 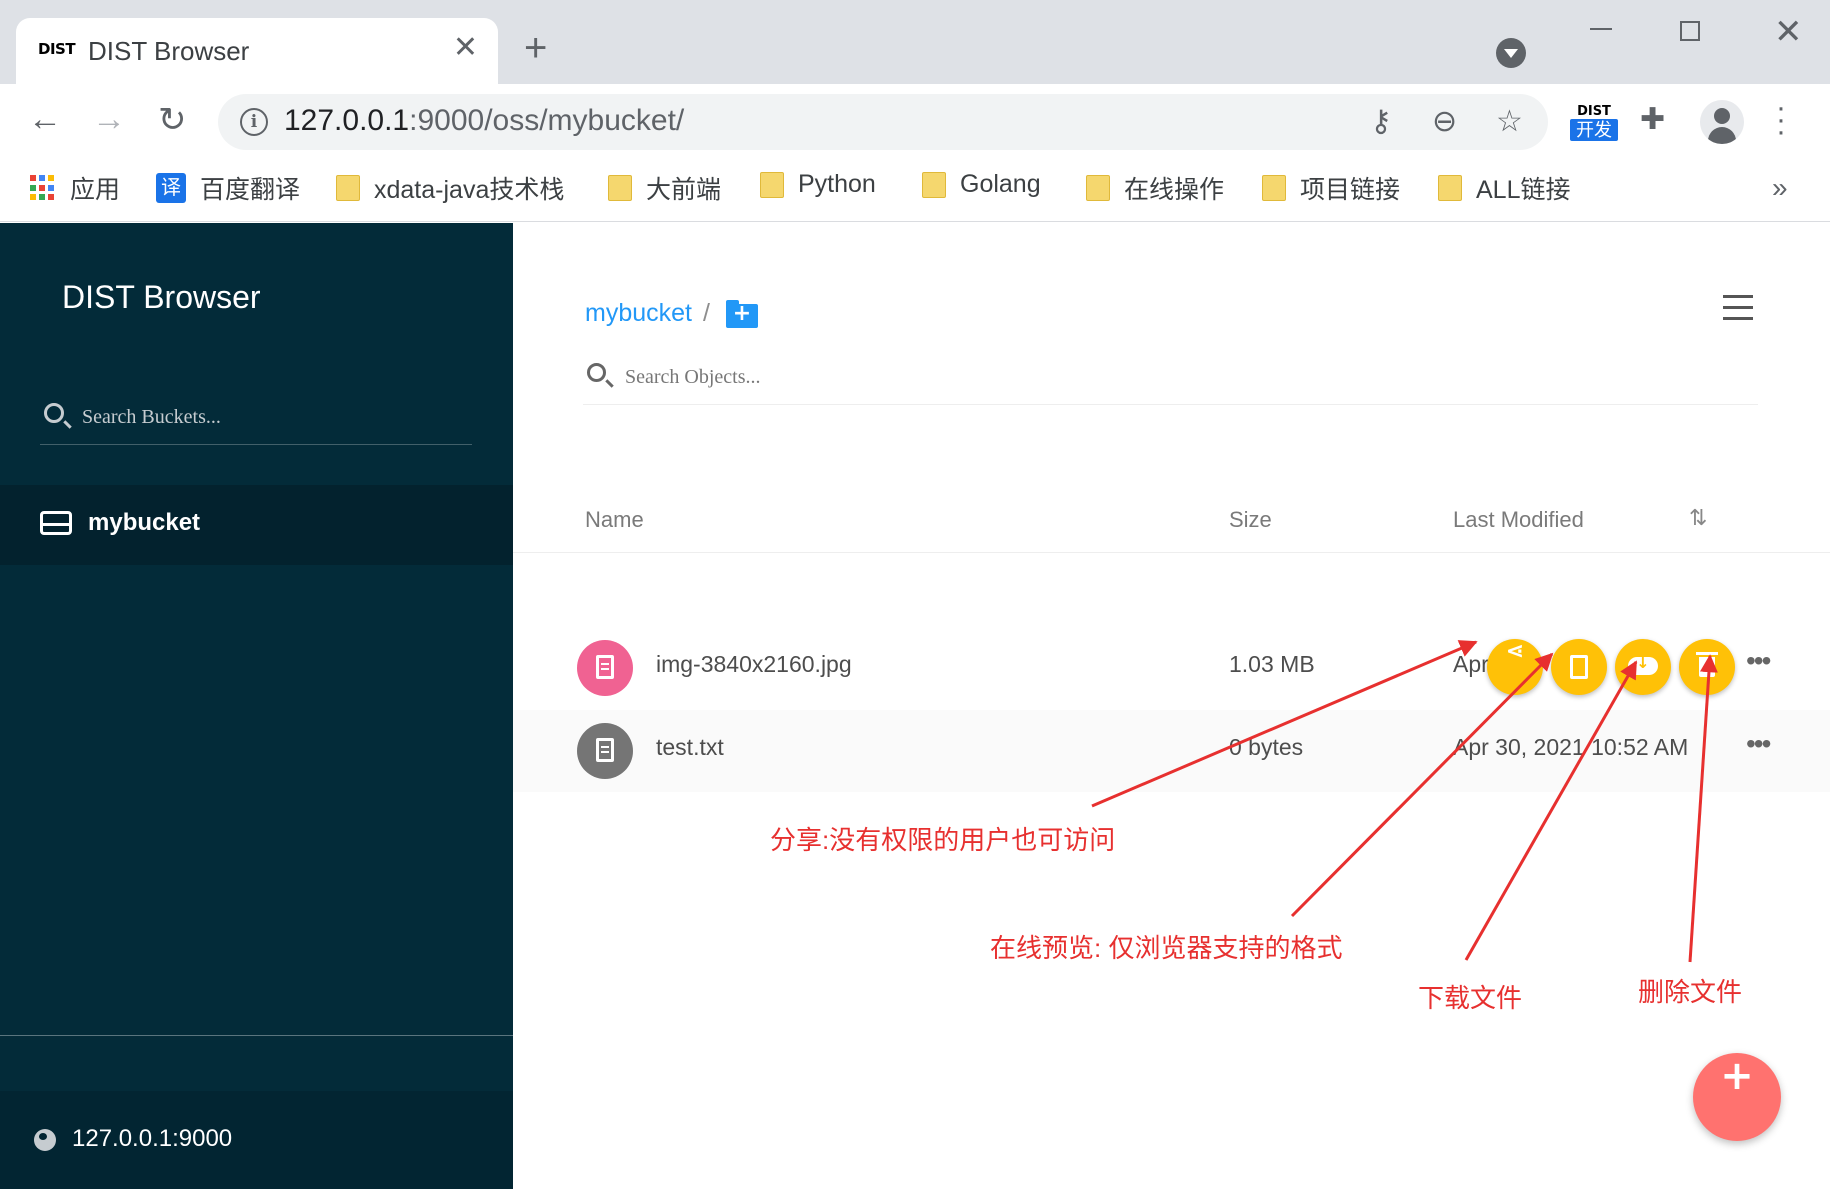 I want to click on browser-tab: DIST DIST Browser ✕, so click(x=257, y=51).